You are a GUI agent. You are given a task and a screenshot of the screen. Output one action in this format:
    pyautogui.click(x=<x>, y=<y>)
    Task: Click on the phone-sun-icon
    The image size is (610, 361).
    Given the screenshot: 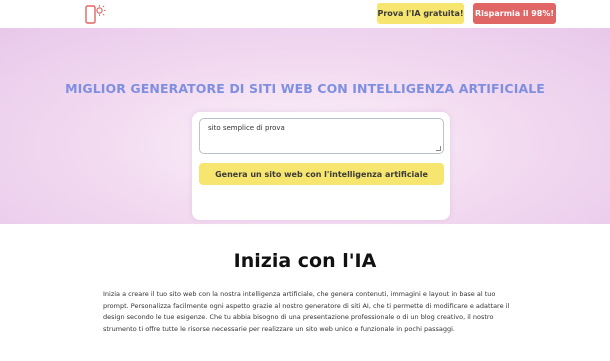 What is the action you would take?
    pyautogui.click(x=95, y=15)
    